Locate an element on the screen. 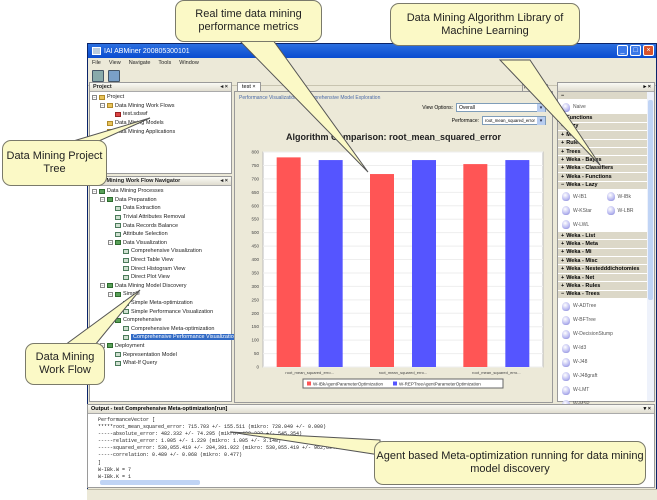 The width and height of the screenshot is (657, 500). algorithm-item: Naive is located at coordinates (602, 107).